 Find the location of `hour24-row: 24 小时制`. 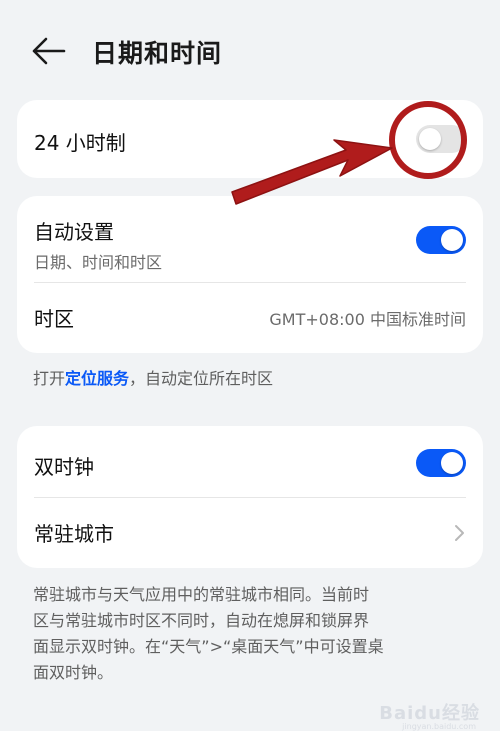

hour24-row: 24 小时制 is located at coordinates (250, 139).